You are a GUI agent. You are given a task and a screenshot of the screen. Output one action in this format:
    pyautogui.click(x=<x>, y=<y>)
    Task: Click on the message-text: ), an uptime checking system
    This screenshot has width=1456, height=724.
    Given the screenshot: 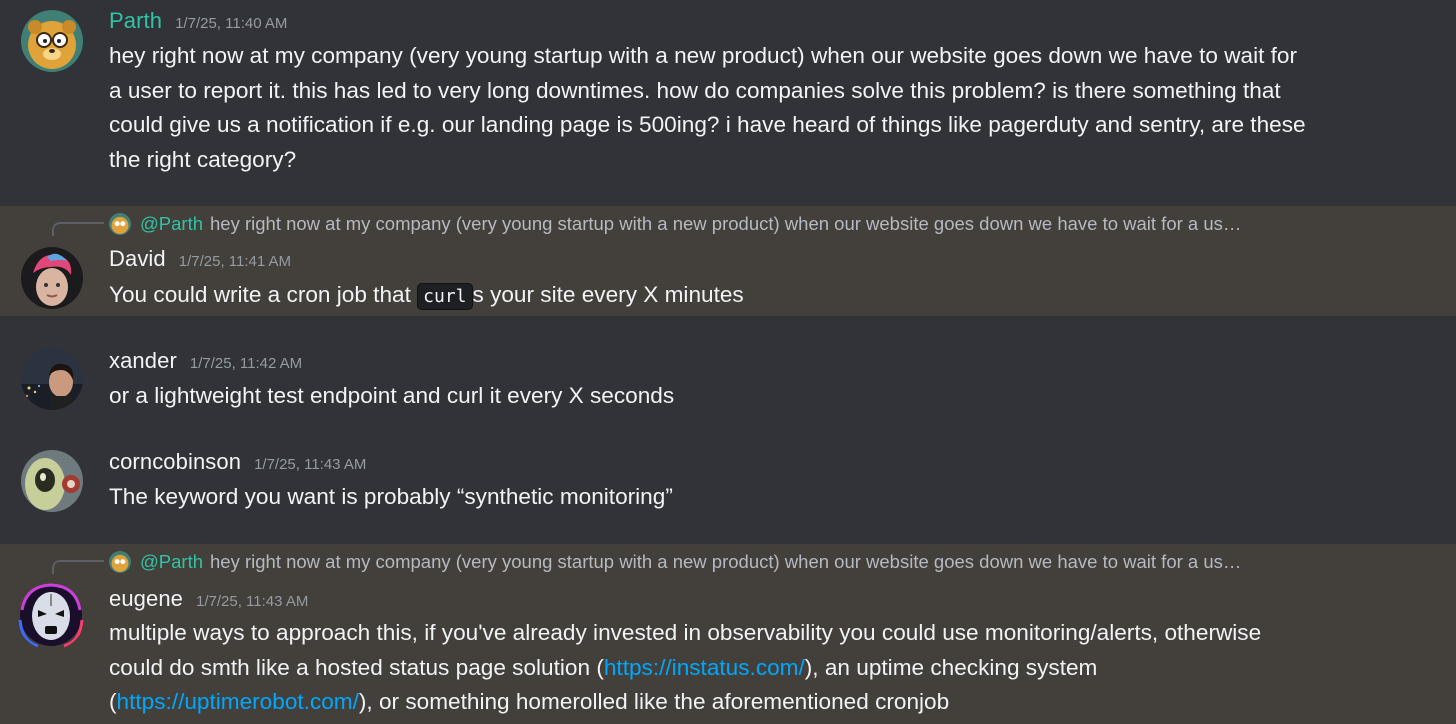 What is the action you would take?
    pyautogui.click(x=951, y=667)
    